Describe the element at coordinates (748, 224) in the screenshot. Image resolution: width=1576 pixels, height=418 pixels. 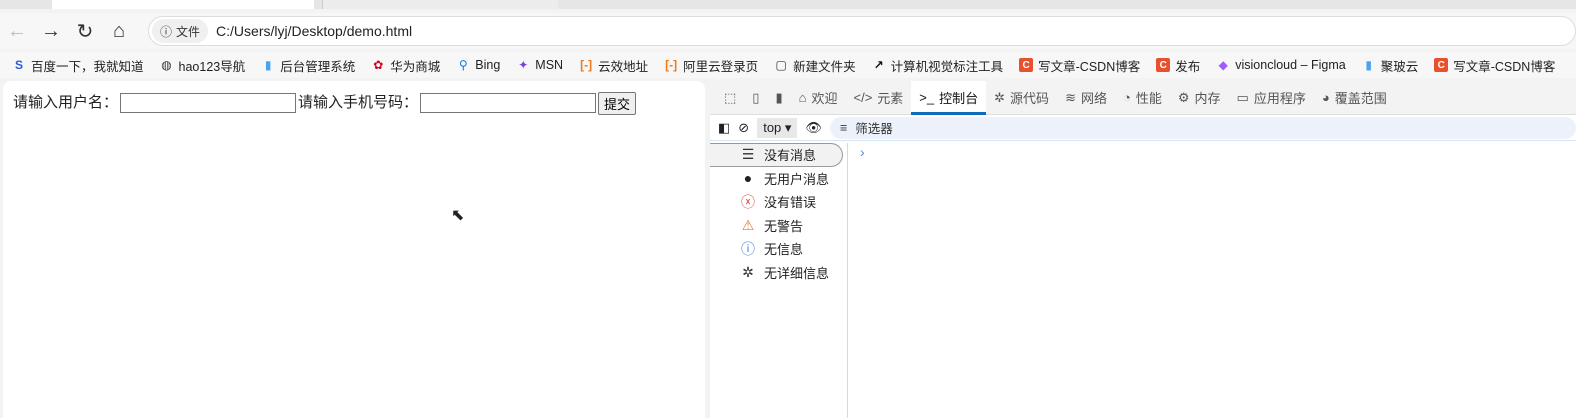
I see `console-filter-icon: ⚠` at that location.